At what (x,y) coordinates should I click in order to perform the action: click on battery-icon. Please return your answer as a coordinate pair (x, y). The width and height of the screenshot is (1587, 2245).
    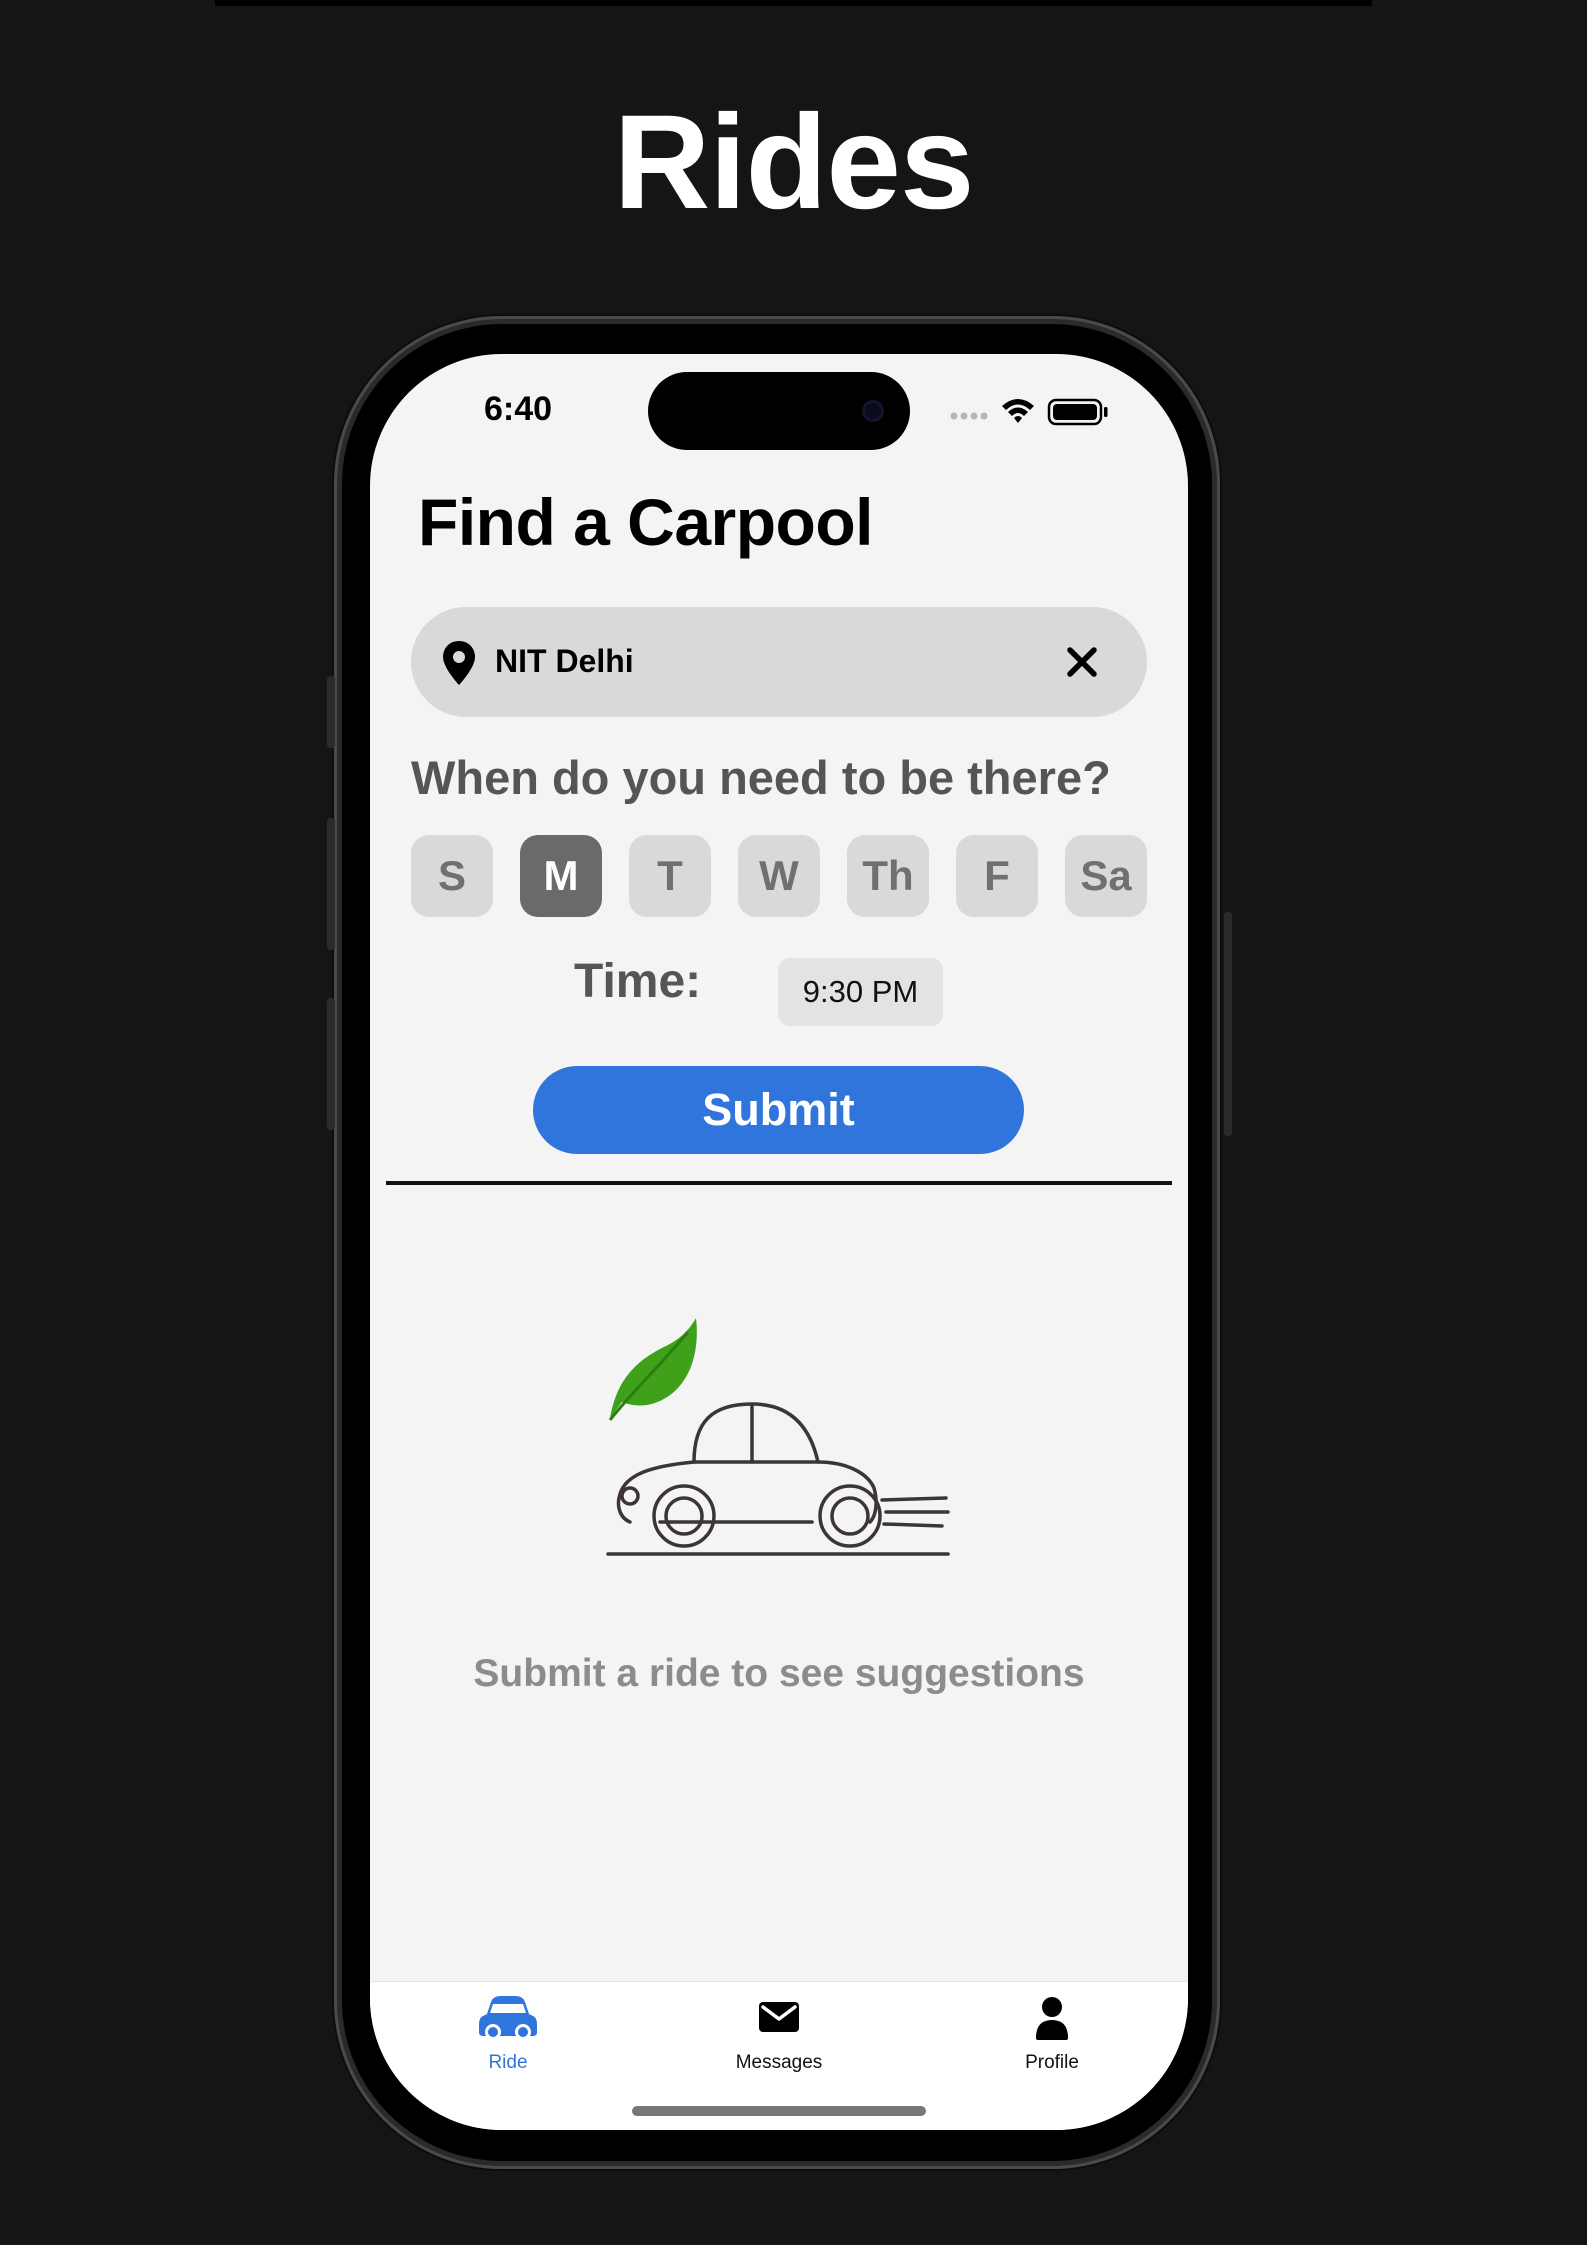
    Looking at the image, I should click on (1077, 412).